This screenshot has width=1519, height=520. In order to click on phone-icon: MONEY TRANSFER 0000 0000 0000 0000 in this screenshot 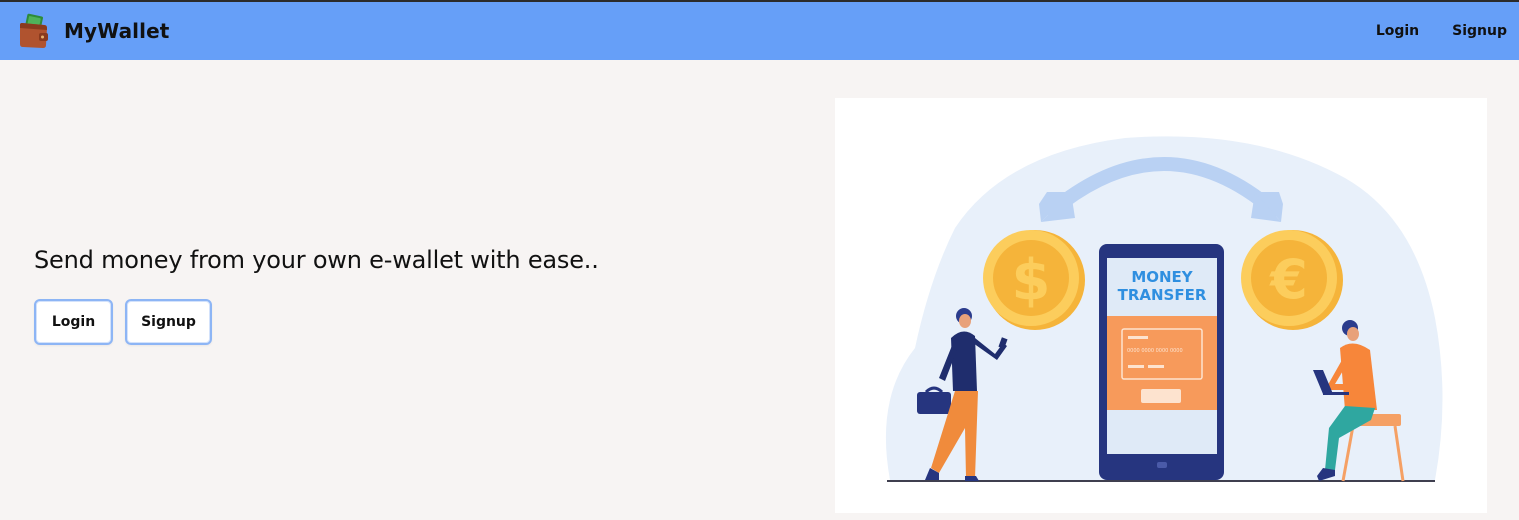, I will do `click(1161, 362)`.